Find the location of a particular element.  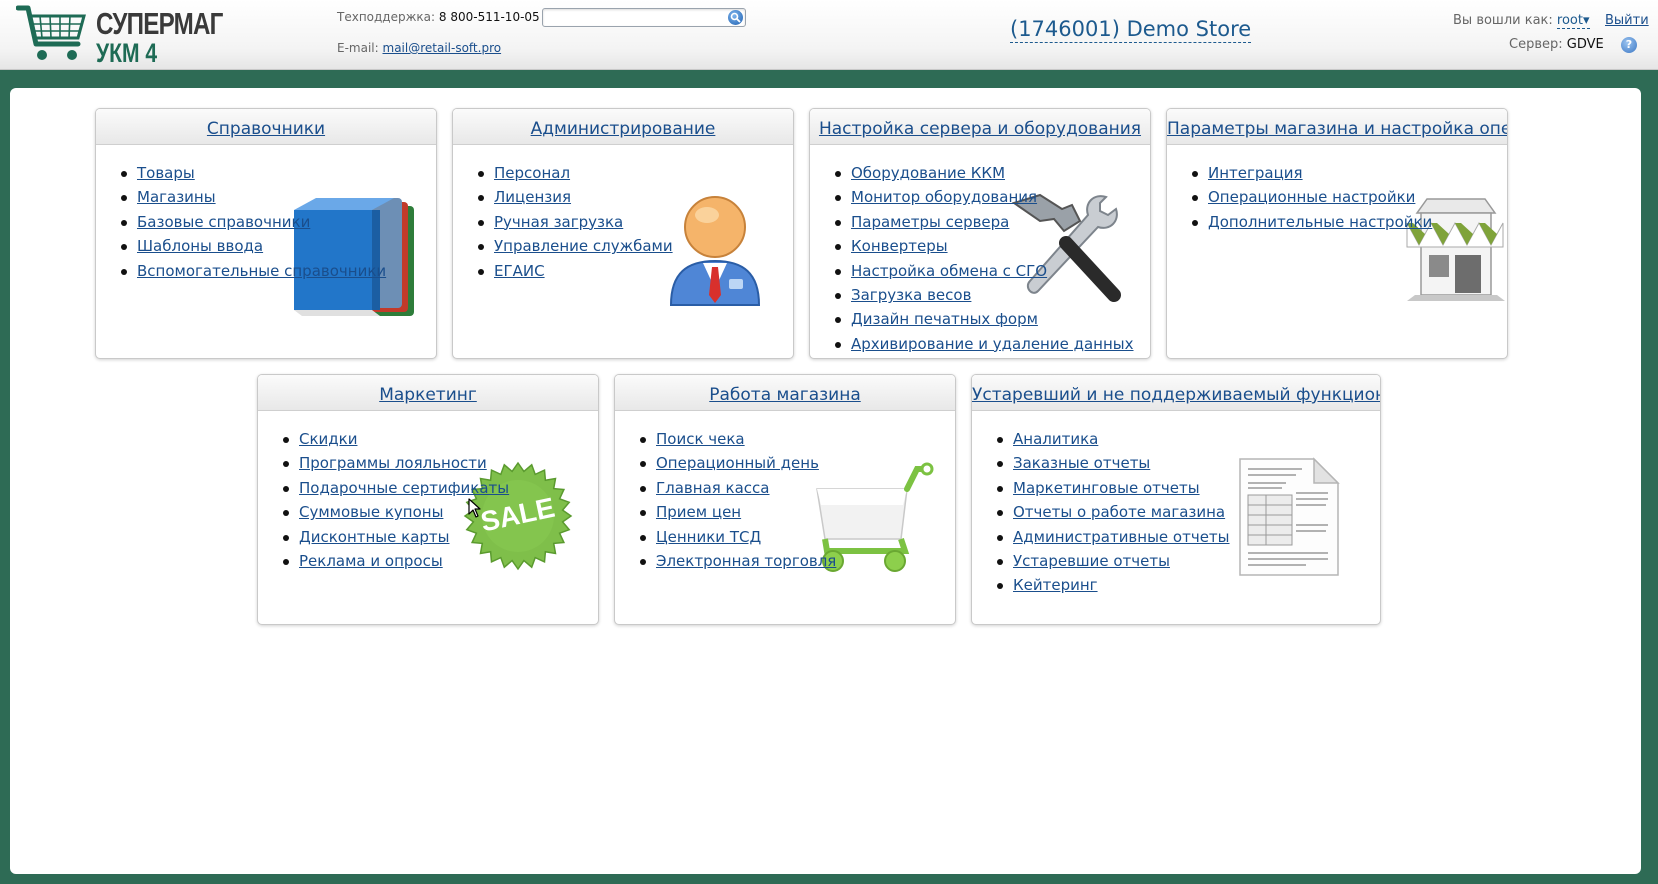

link-service-management: Управление службами is located at coordinates (583, 246).